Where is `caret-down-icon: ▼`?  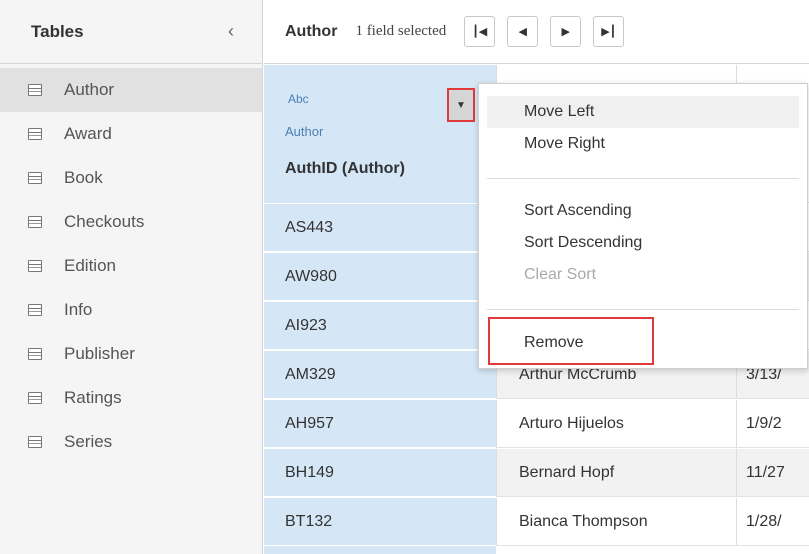 caret-down-icon: ▼ is located at coordinates (461, 105).